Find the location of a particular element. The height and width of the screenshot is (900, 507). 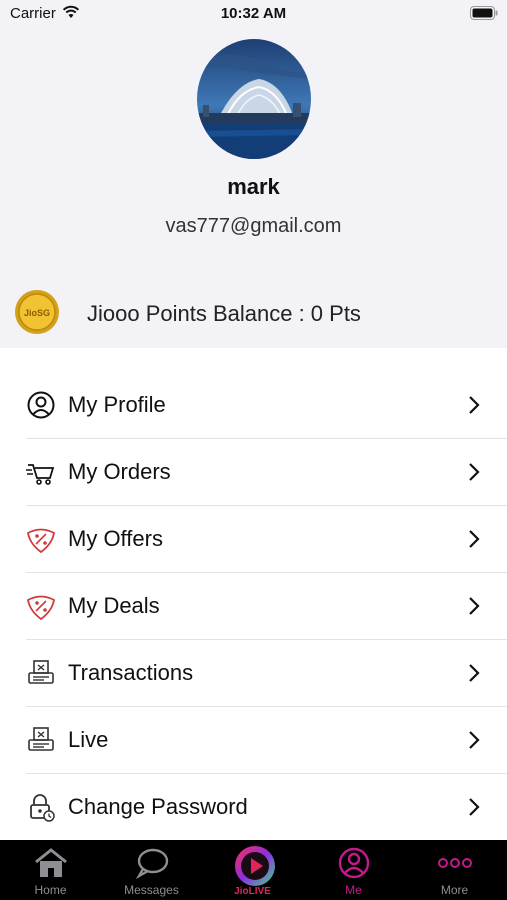

tab-jiolive: JioLIVE is located at coordinates (252, 870).